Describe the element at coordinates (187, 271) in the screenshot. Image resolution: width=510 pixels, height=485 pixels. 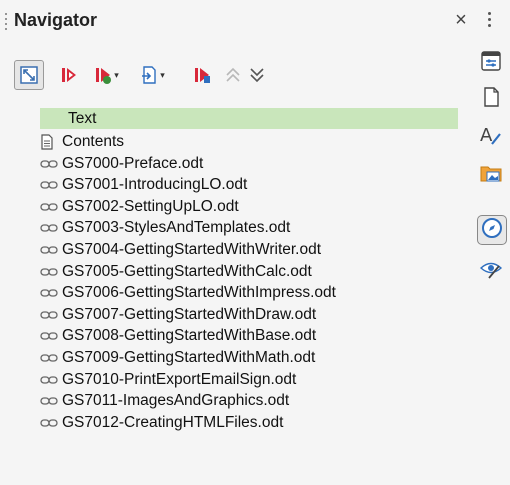
I see `tree-item-label: GS7005-GettingStartedWithCalc.odt` at that location.